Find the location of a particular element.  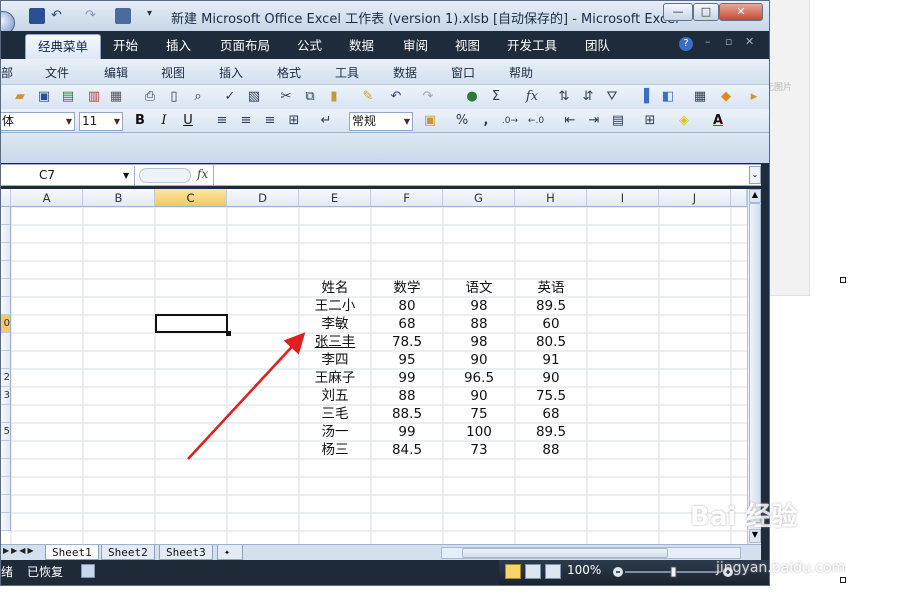

baidu-watermark-url: jingyan.baidu.com is located at coordinates (781, 568).